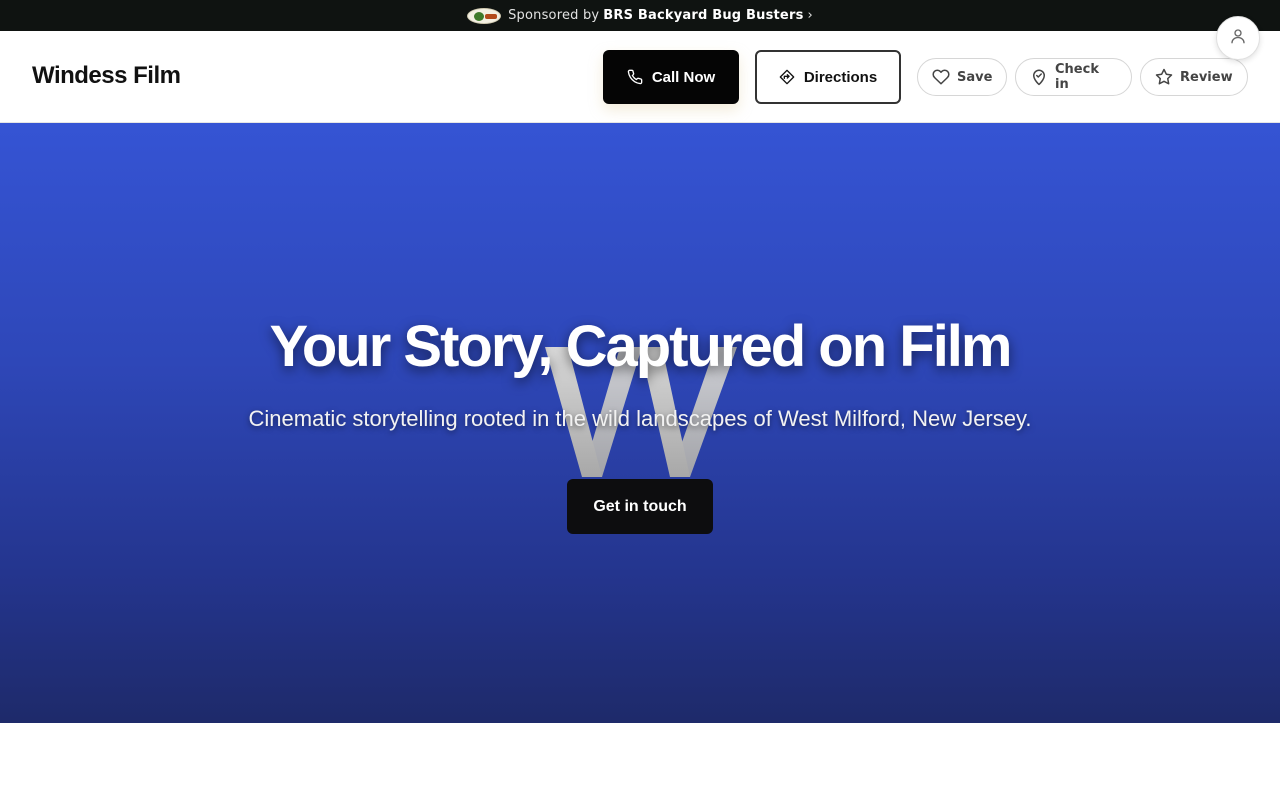 This screenshot has width=1280, height=800. I want to click on chevron-right-icon: ›, so click(810, 15).